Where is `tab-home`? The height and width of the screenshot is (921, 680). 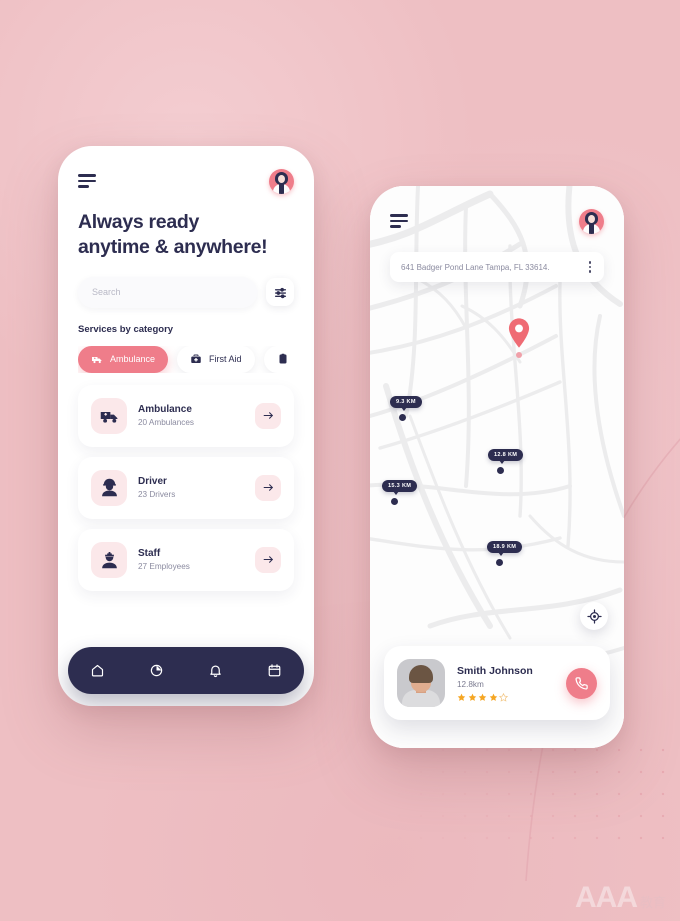
tab-home is located at coordinates (98, 671).